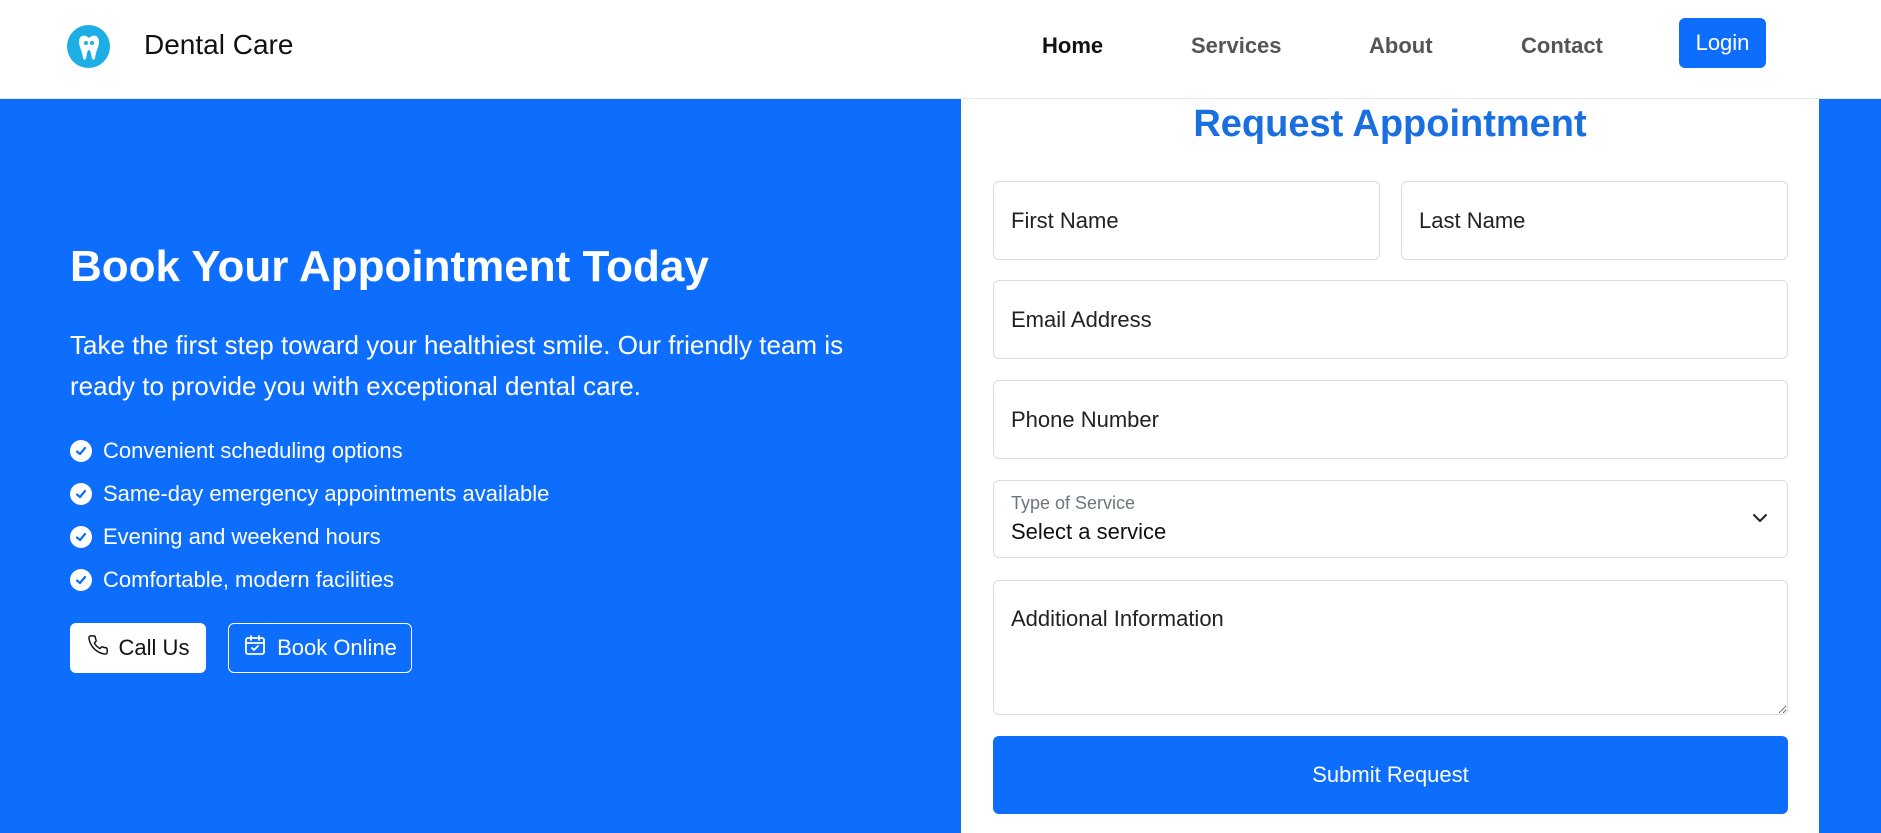  Describe the element at coordinates (1073, 503) in the screenshot. I see `service-type-label: Type of Service` at that location.